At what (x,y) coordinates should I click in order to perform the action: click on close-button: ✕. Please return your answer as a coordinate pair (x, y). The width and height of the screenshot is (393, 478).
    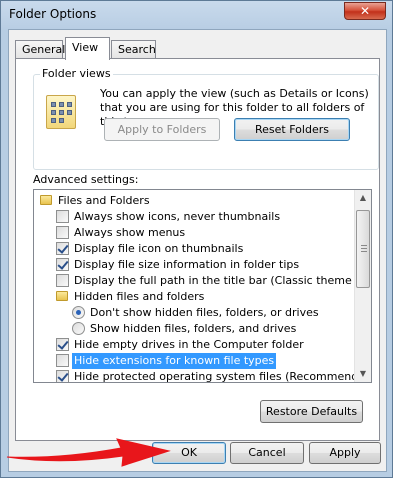
    Looking at the image, I should click on (365, 11).